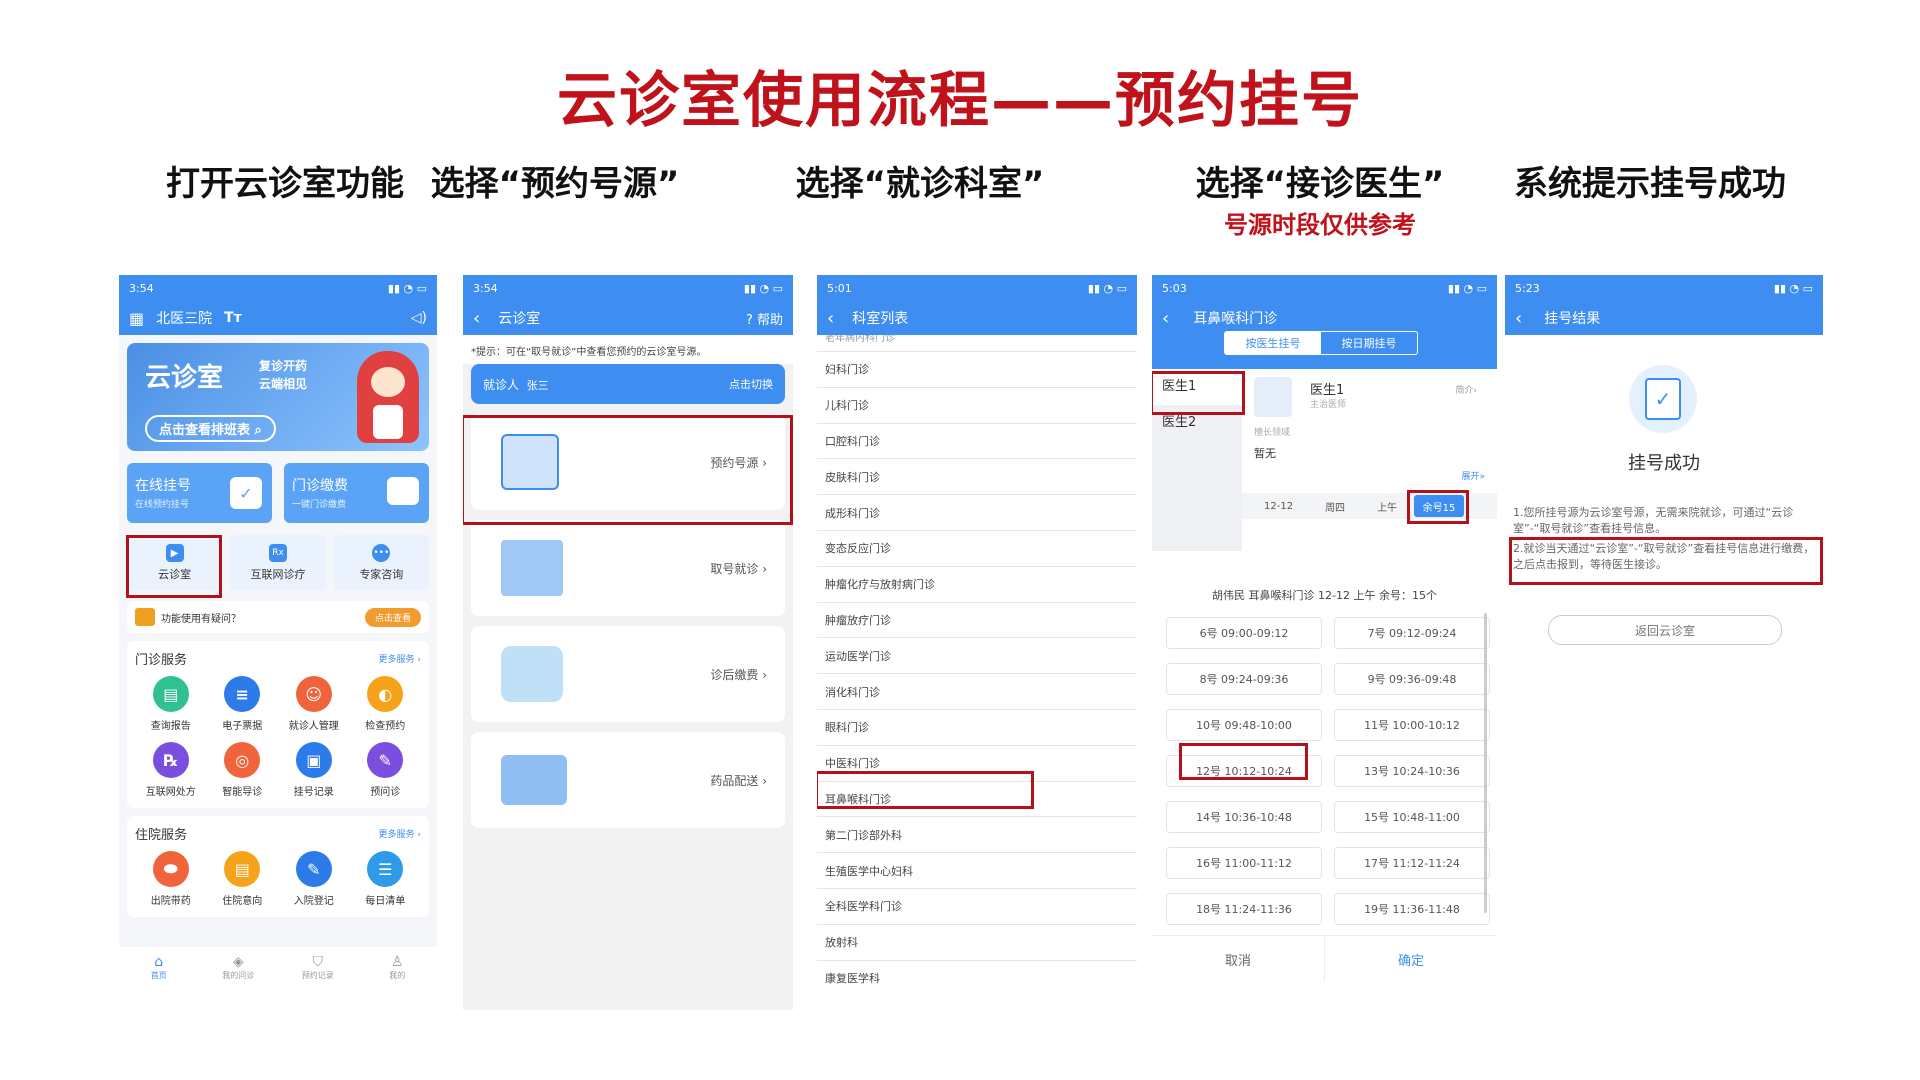 Image resolution: width=1920 pixels, height=1080 pixels. Describe the element at coordinates (751, 384) in the screenshot. I see `switch-patient-button: 点击切换` at that location.